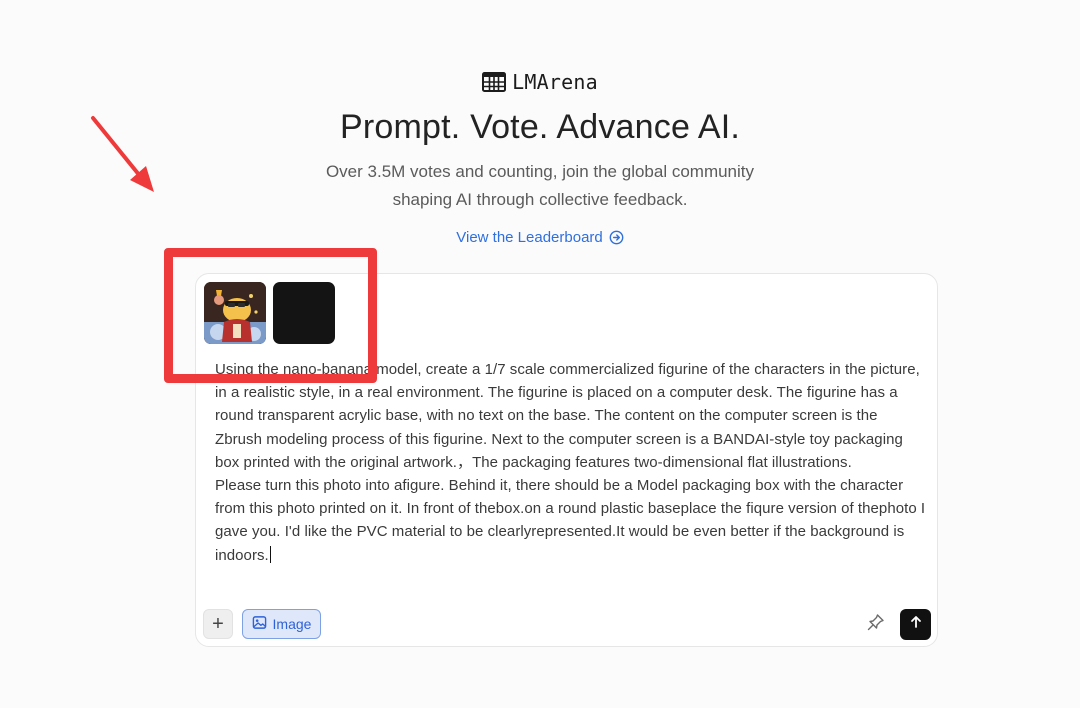 Image resolution: width=1080 pixels, height=708 pixels. Describe the element at coordinates (259, 624) in the screenshot. I see `image-icon` at that location.